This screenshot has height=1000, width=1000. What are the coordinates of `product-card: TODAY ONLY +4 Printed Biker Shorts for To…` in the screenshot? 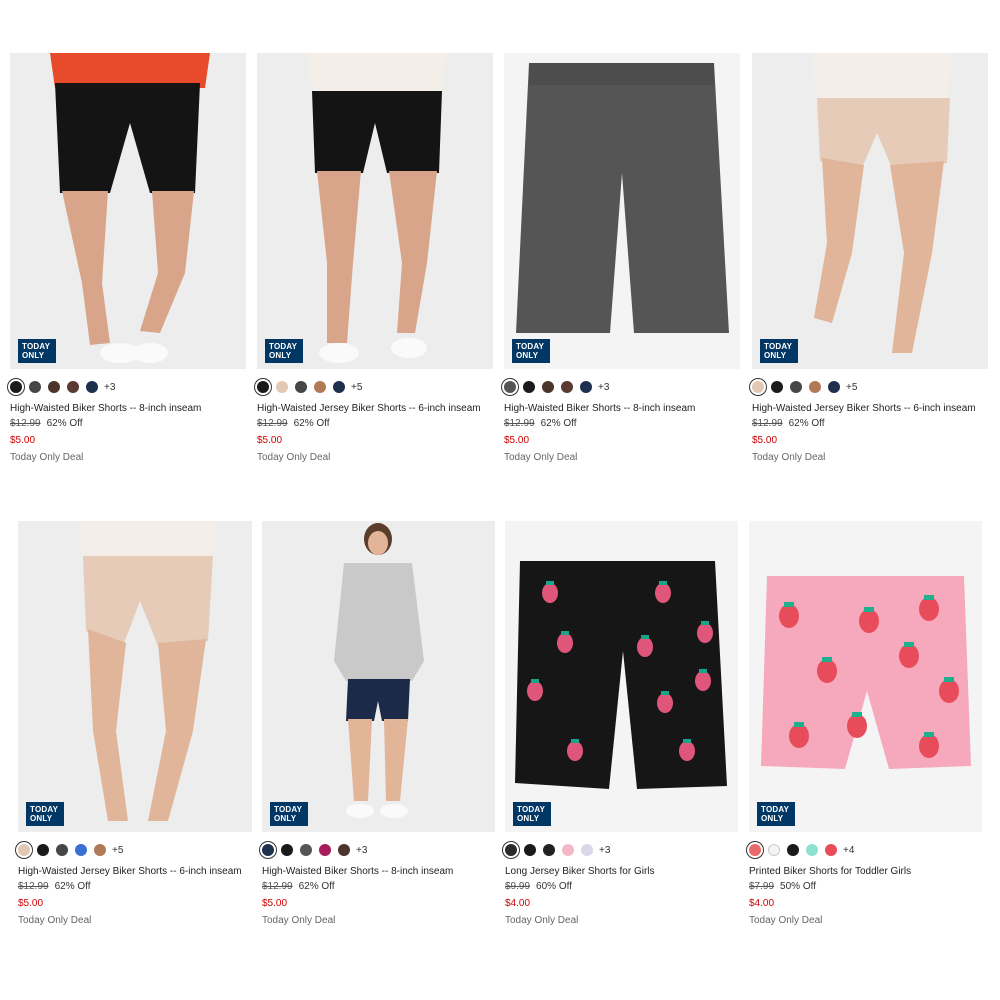 It's located at (865, 723).